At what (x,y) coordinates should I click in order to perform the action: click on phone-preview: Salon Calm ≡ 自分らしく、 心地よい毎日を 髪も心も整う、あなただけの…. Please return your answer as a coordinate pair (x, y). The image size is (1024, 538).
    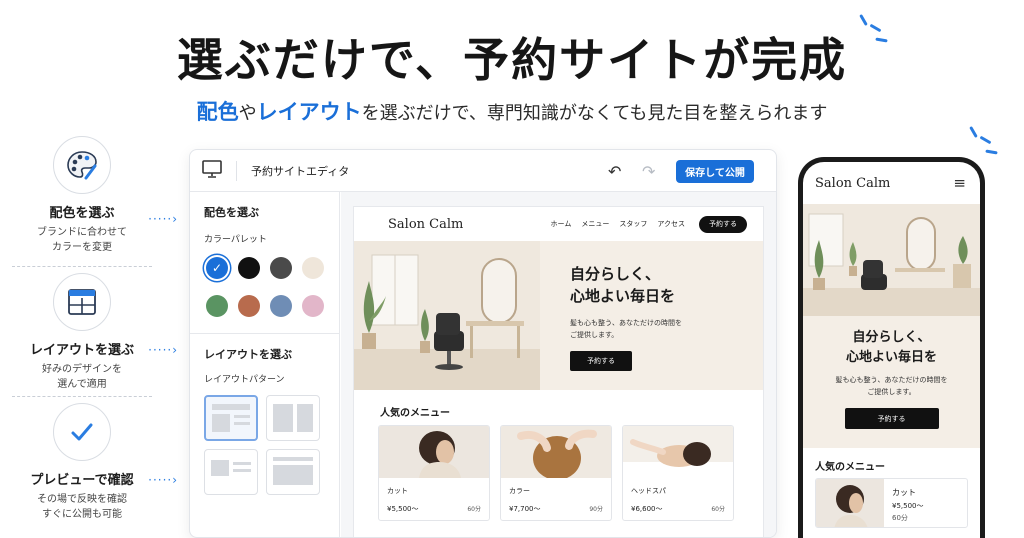
    Looking at the image, I should click on (891, 347).